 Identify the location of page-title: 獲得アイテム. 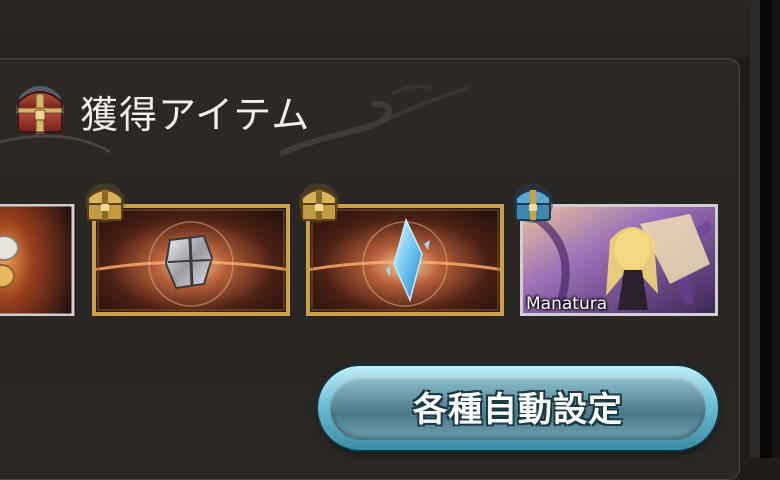
(195, 115).